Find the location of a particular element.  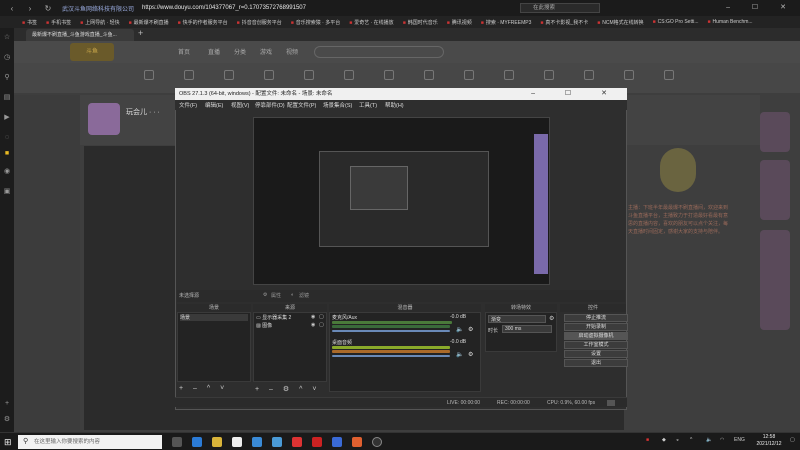

menu-edit: 编辑(E) is located at coordinates (214, 105).